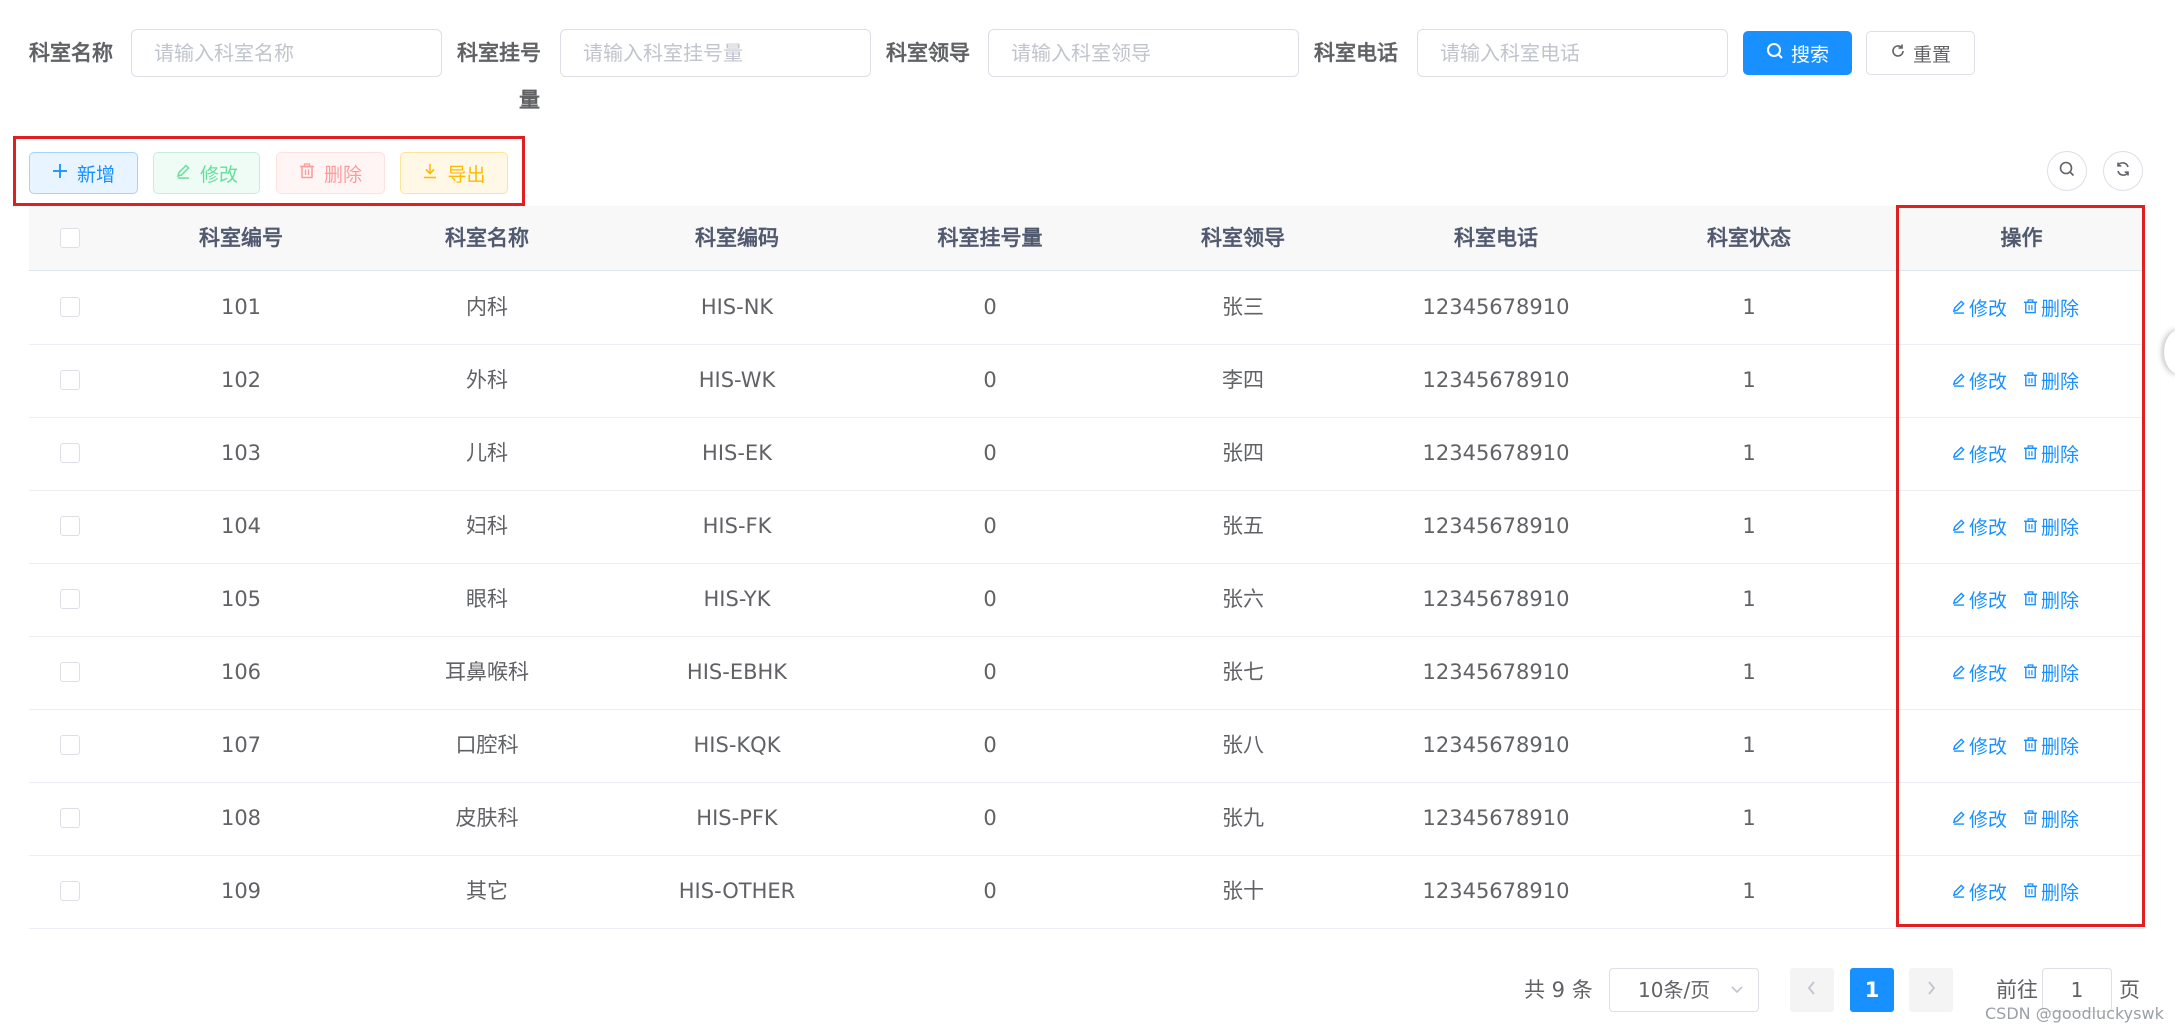  I want to click on table-row: 101 内科 HIS-NK 0 张三 12345678910 1 修改 删除, so click(1086, 308).